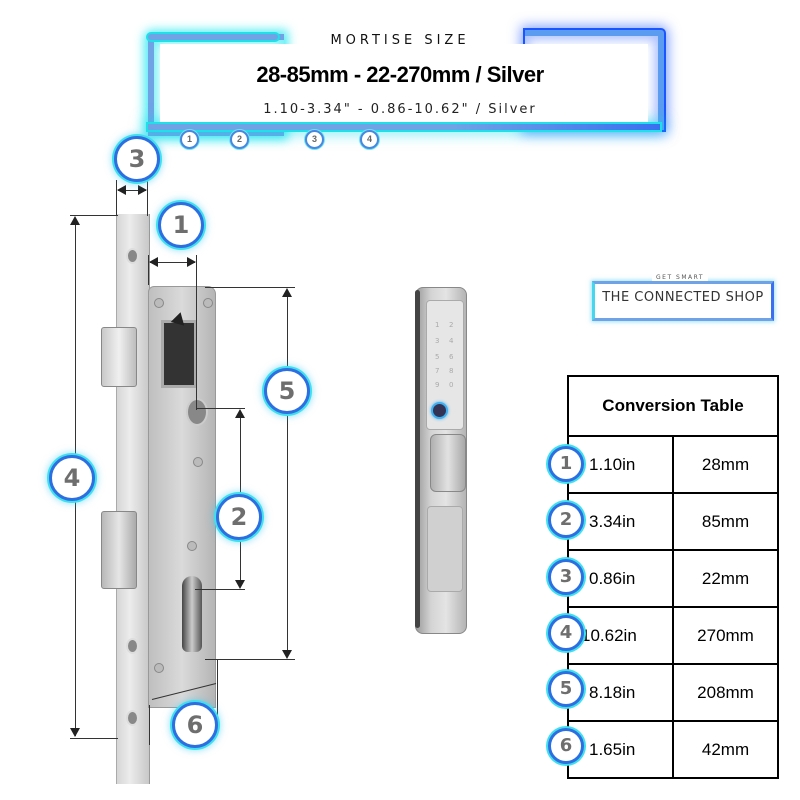 The width and height of the screenshot is (800, 800). I want to click on marker-5: 5, so click(287, 391).